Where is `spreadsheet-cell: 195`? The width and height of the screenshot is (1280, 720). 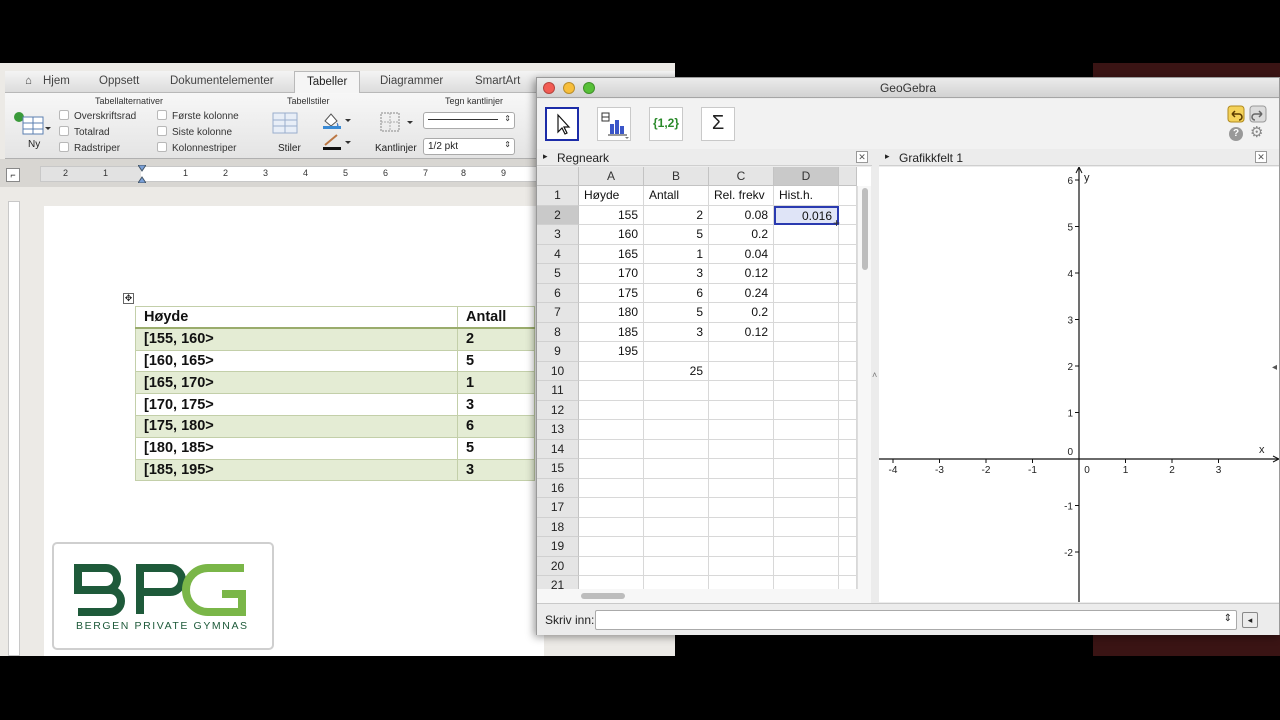
spreadsheet-cell: 195 is located at coordinates (611, 352).